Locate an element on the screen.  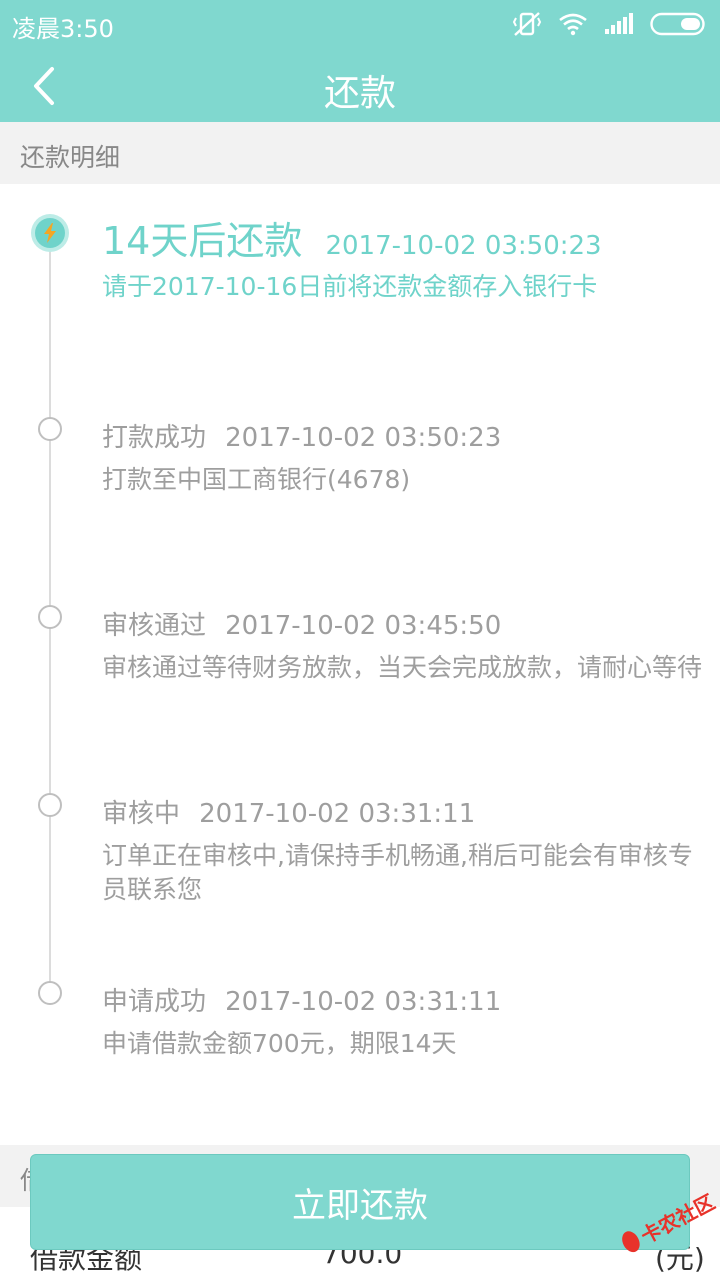
status-icons is located at coordinates (609, 24).